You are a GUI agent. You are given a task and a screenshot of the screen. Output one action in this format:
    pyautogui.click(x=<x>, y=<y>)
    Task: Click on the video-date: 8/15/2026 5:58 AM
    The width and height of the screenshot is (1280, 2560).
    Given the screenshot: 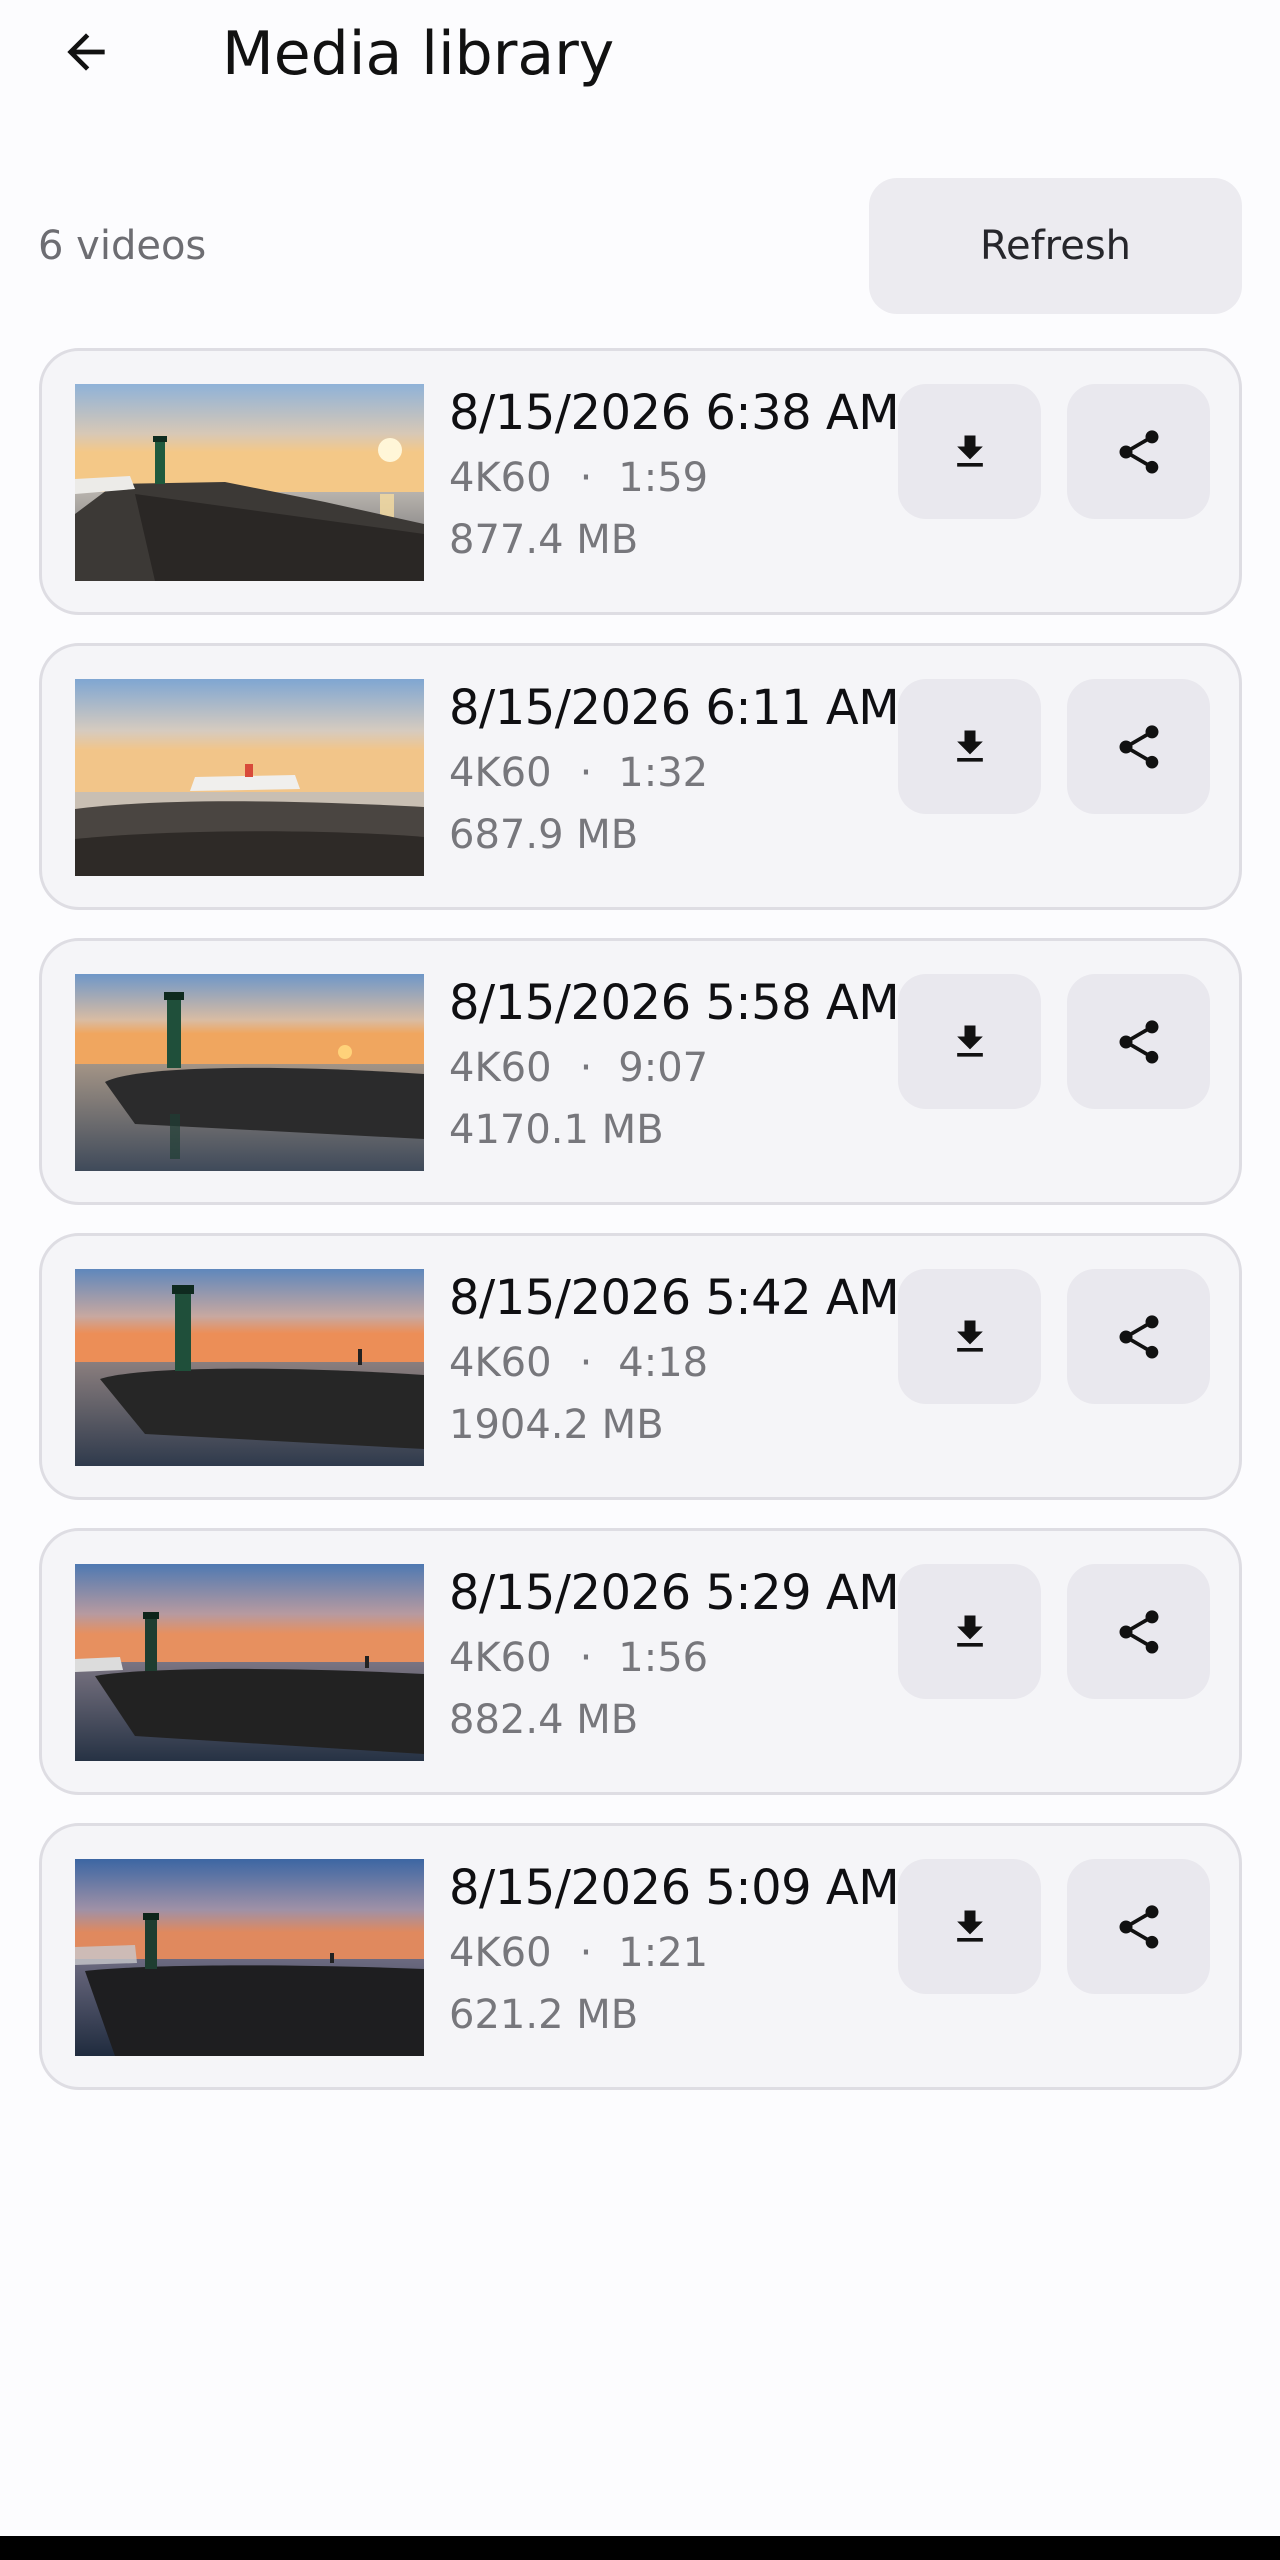 What is the action you would take?
    pyautogui.click(x=674, y=1003)
    